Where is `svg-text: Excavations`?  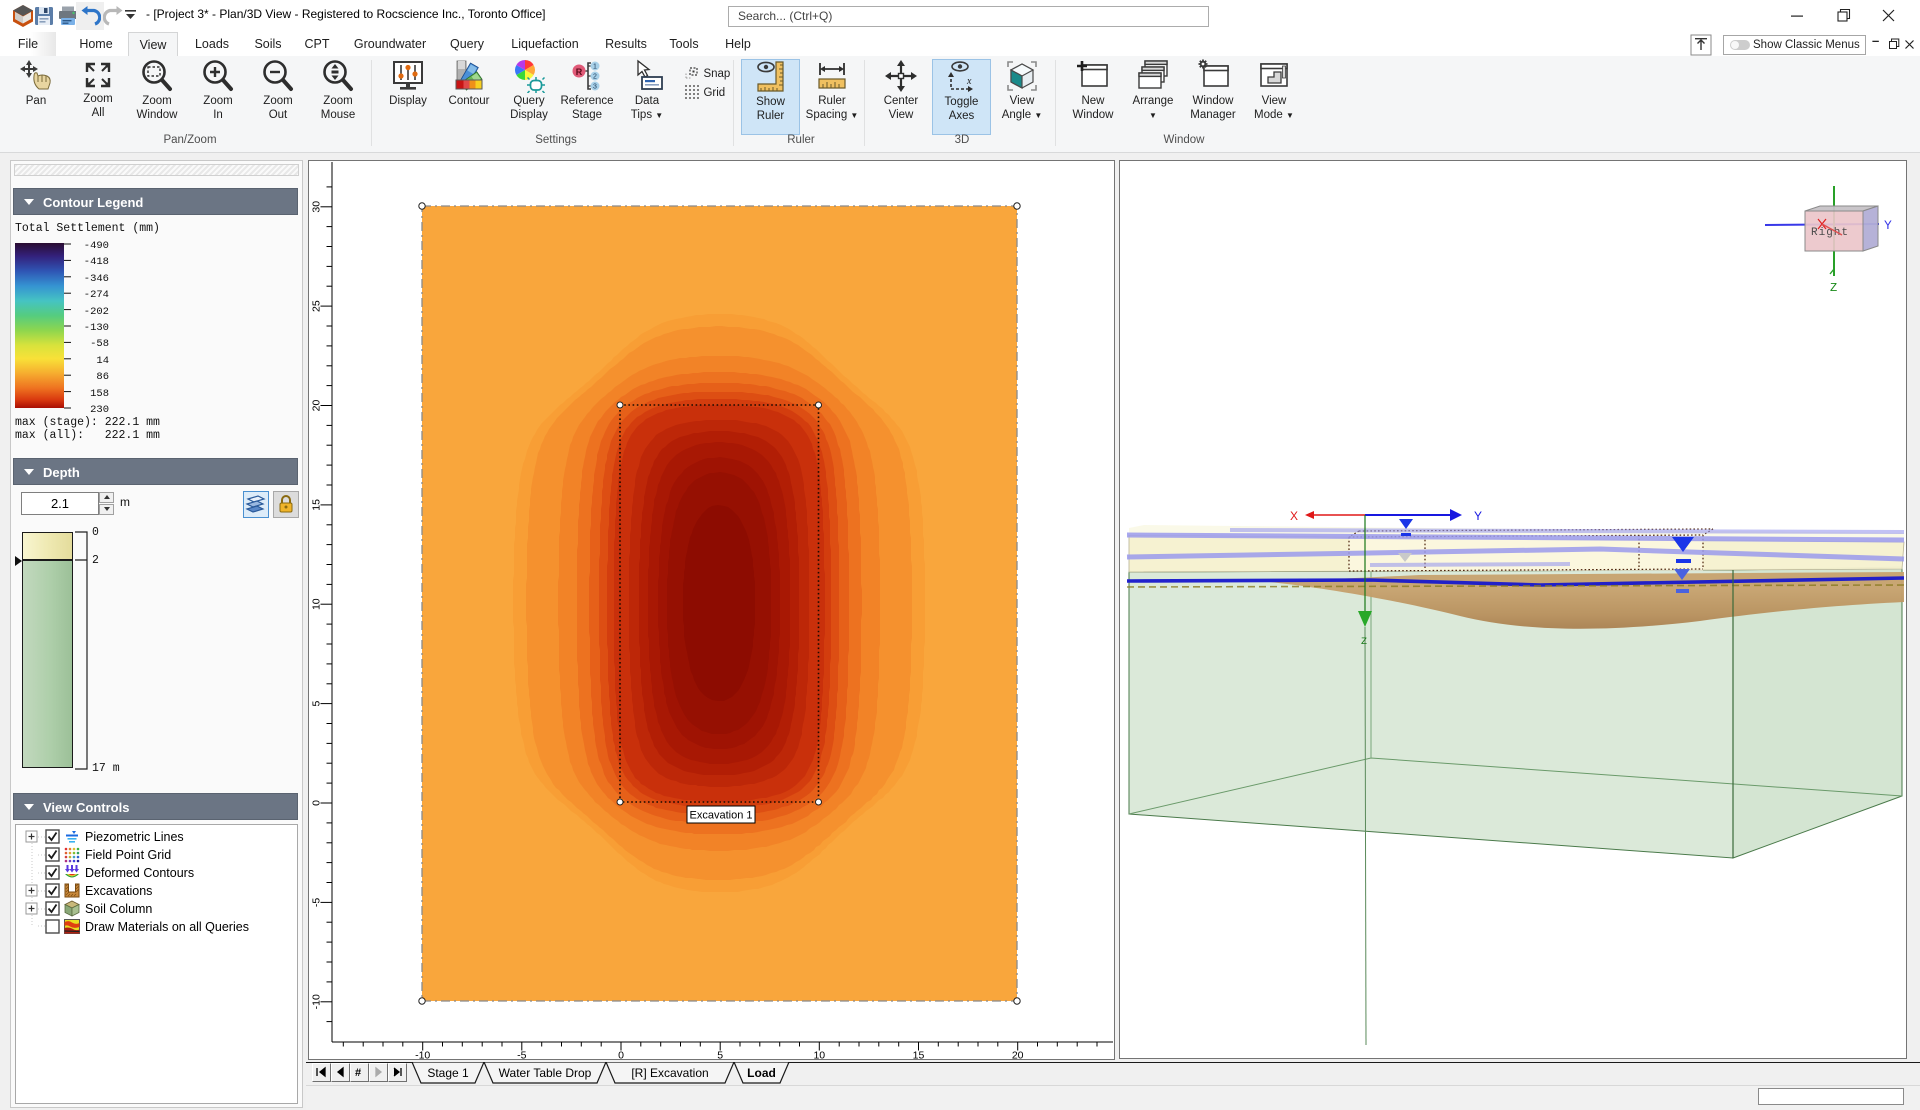 svg-text: Excavations is located at coordinates (118, 891).